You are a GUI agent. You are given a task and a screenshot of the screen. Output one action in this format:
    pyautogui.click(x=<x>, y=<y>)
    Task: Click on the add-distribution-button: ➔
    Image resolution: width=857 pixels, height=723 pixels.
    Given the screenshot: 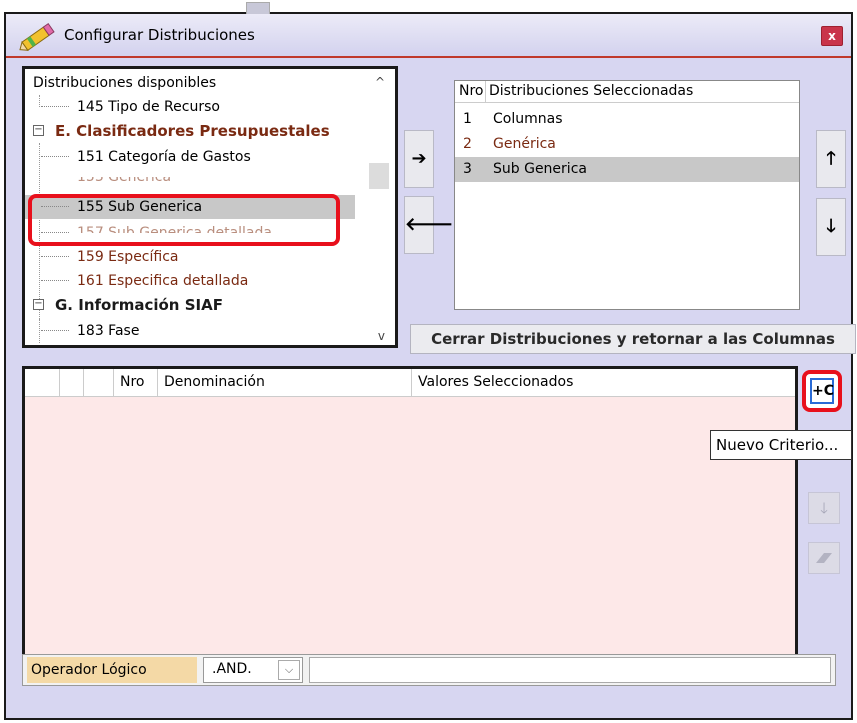 What is the action you would take?
    pyautogui.click(x=419, y=159)
    